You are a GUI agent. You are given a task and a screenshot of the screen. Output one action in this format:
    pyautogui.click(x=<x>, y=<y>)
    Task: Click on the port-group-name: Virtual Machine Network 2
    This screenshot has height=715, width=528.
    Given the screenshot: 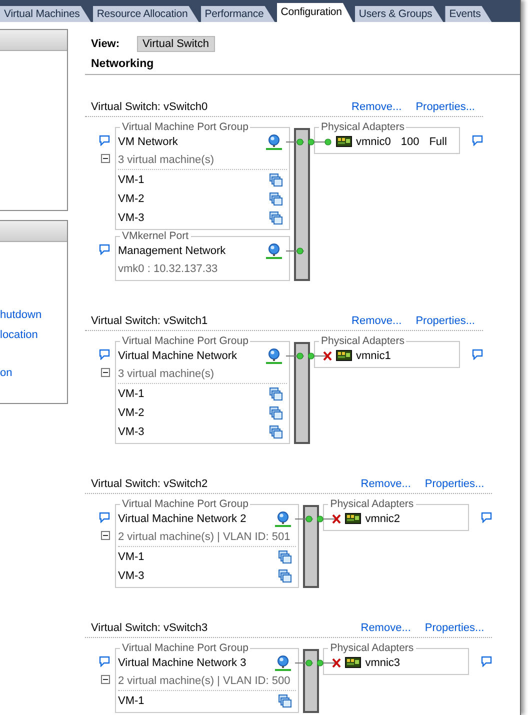 What is the action you would take?
    pyautogui.click(x=183, y=519)
    